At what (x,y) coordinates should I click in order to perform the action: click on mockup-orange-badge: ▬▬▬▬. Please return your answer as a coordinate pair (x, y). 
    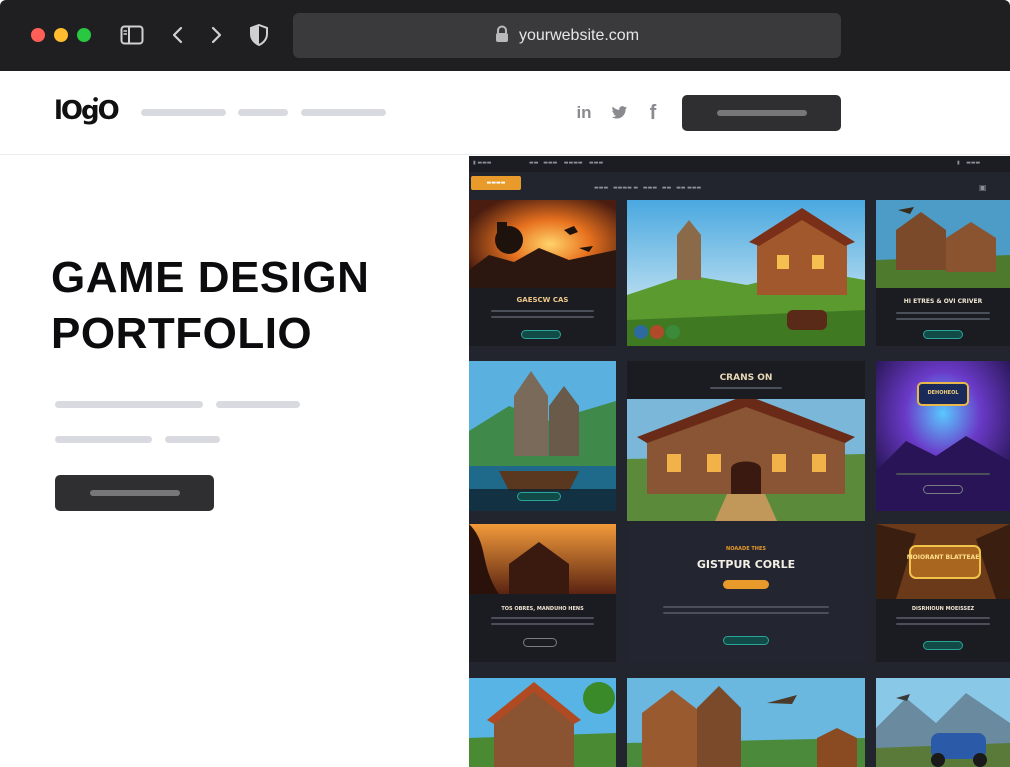
    Looking at the image, I should click on (496, 183).